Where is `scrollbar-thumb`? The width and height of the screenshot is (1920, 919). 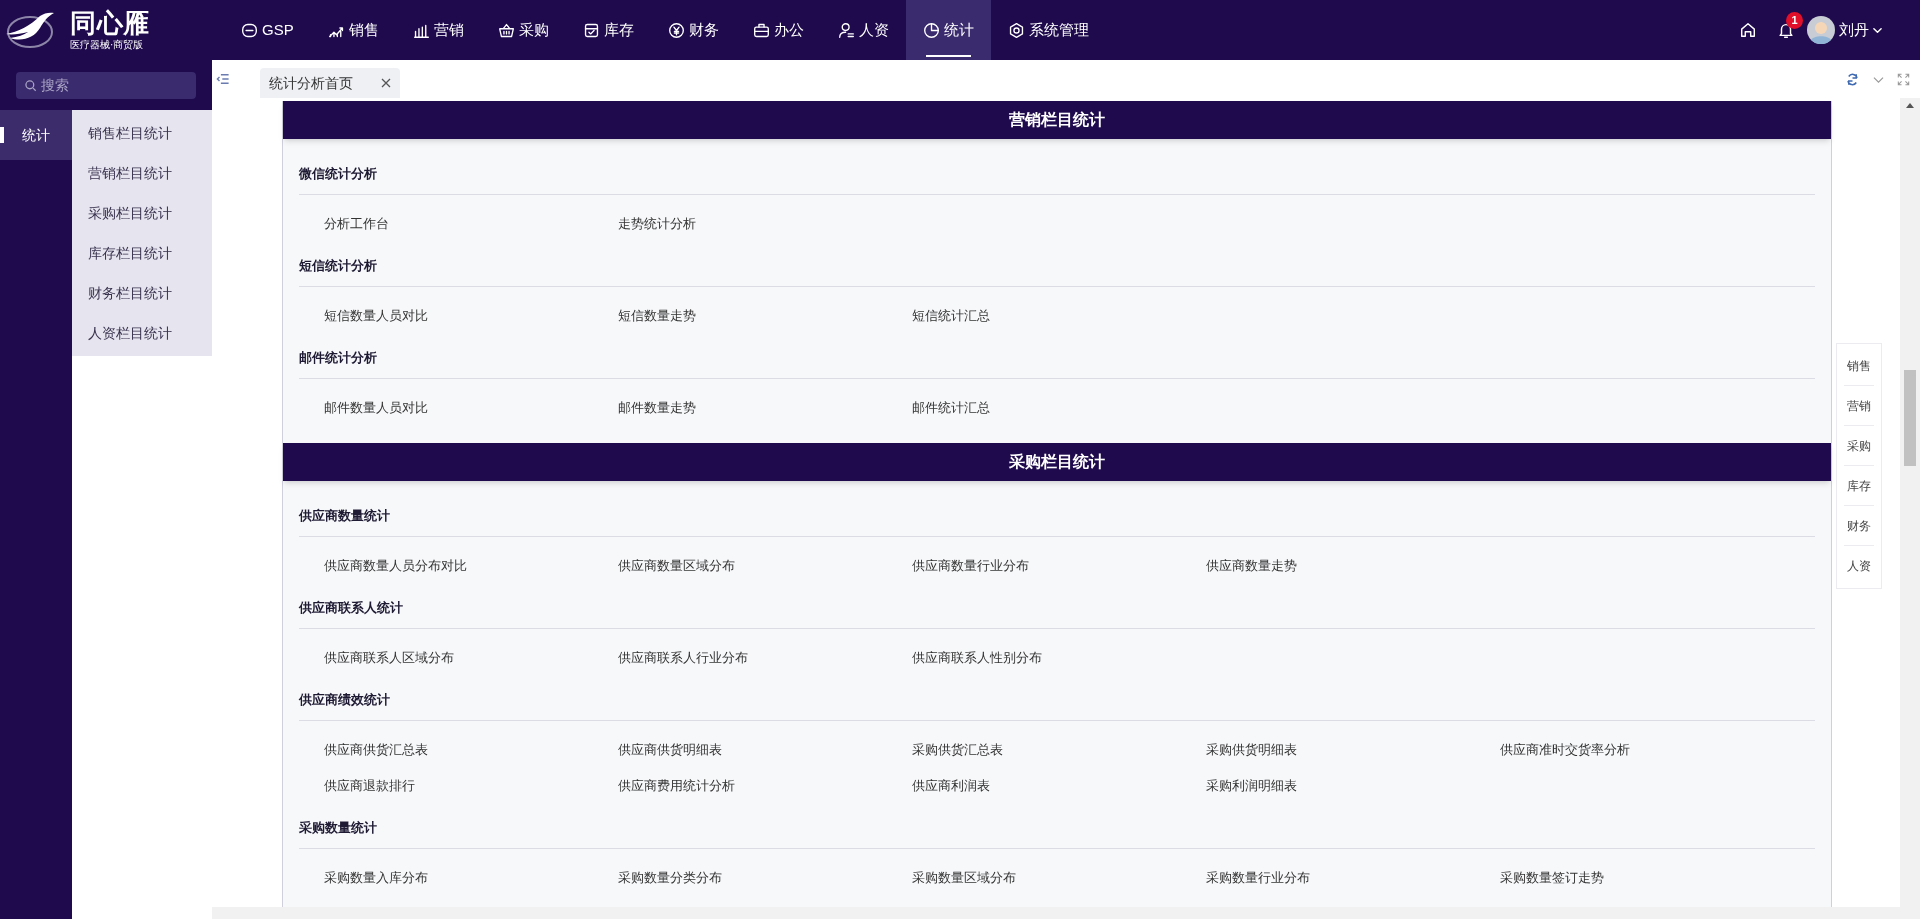 scrollbar-thumb is located at coordinates (1910, 418).